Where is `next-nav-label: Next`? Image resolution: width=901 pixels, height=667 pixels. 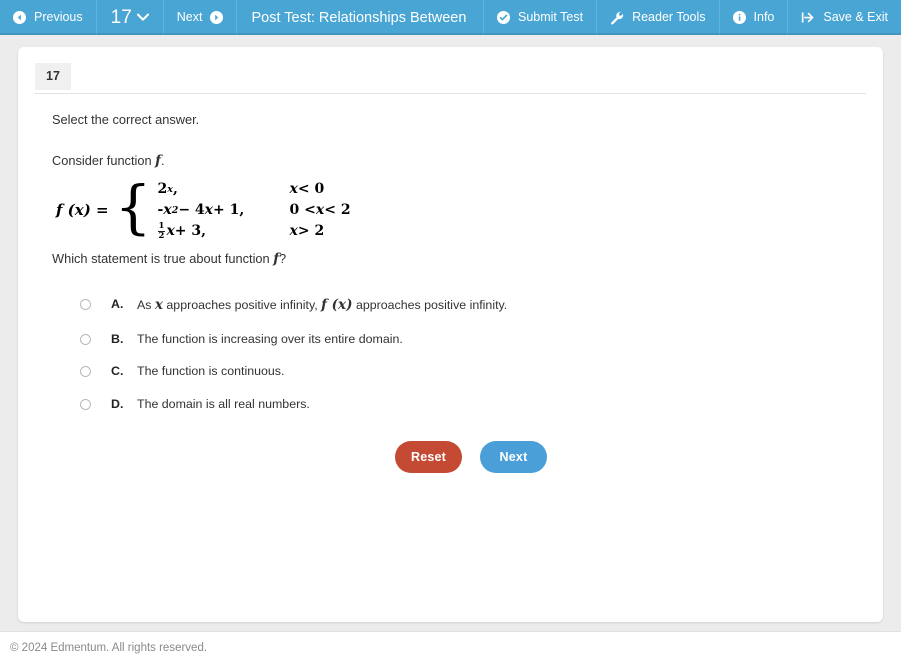
next-nav-label: Next is located at coordinates (189, 17).